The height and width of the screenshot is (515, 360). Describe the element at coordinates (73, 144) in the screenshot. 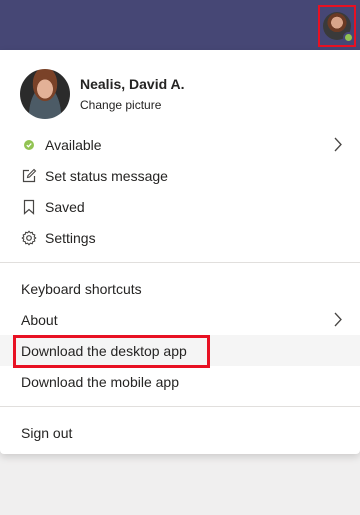

I see `menu-item-label: Available` at that location.